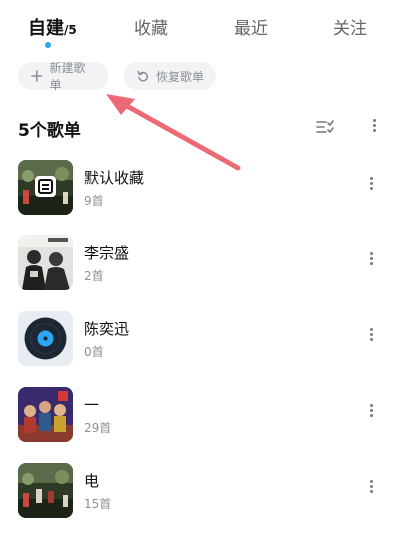  Describe the element at coordinates (37, 76) in the screenshot. I see `plus-icon` at that location.